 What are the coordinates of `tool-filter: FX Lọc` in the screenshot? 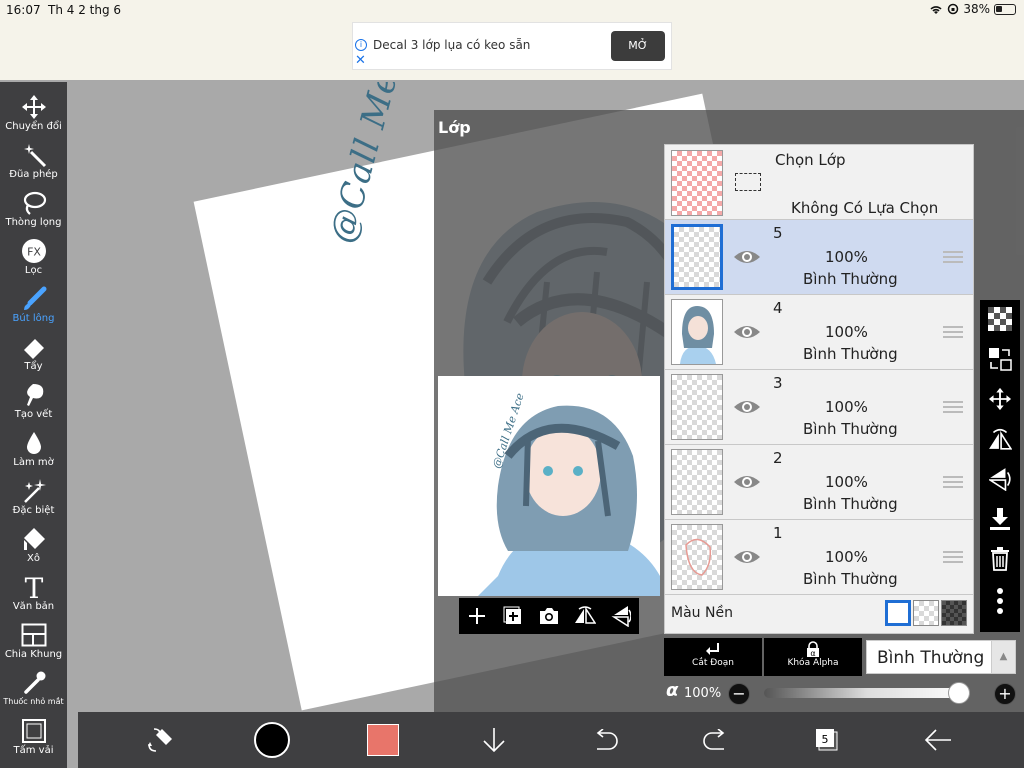 It's located at (33, 260).